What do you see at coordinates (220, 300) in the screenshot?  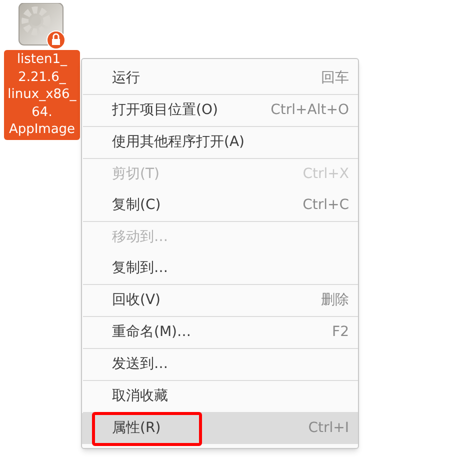 I see `menu-item: 回收(V) 删除` at bounding box center [220, 300].